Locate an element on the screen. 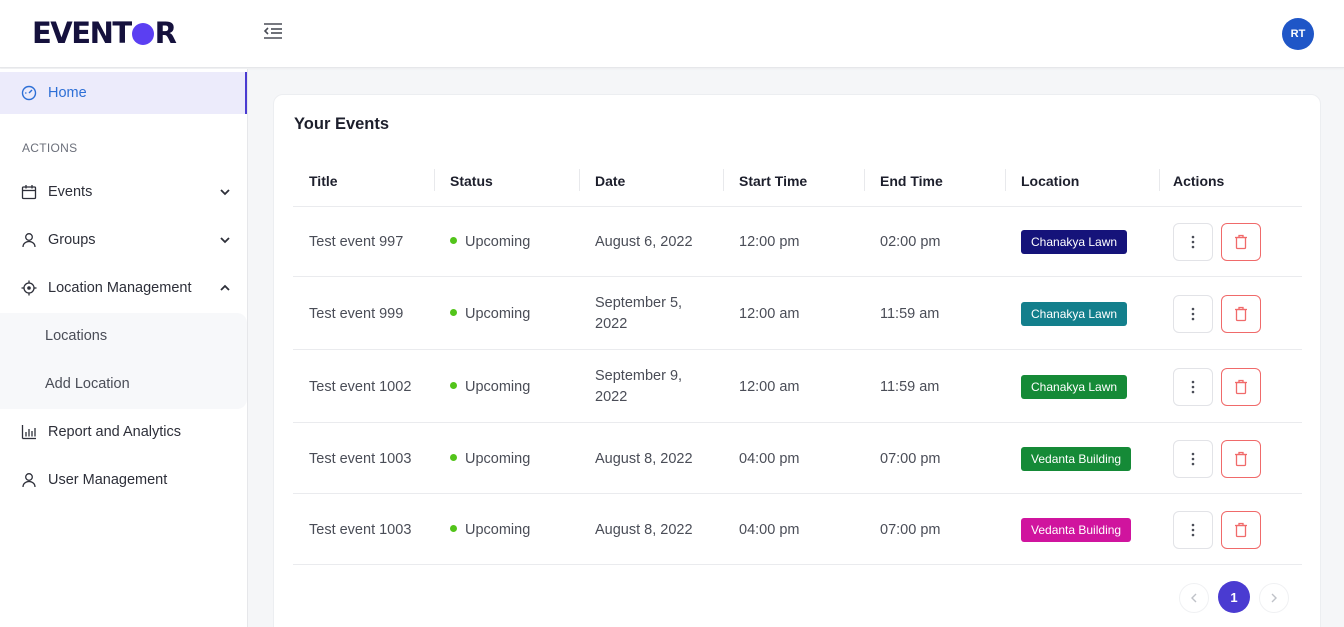 Image resolution: width=1344 pixels, height=627 pixels. date-line: August 8, 2022 is located at coordinates (644, 530).